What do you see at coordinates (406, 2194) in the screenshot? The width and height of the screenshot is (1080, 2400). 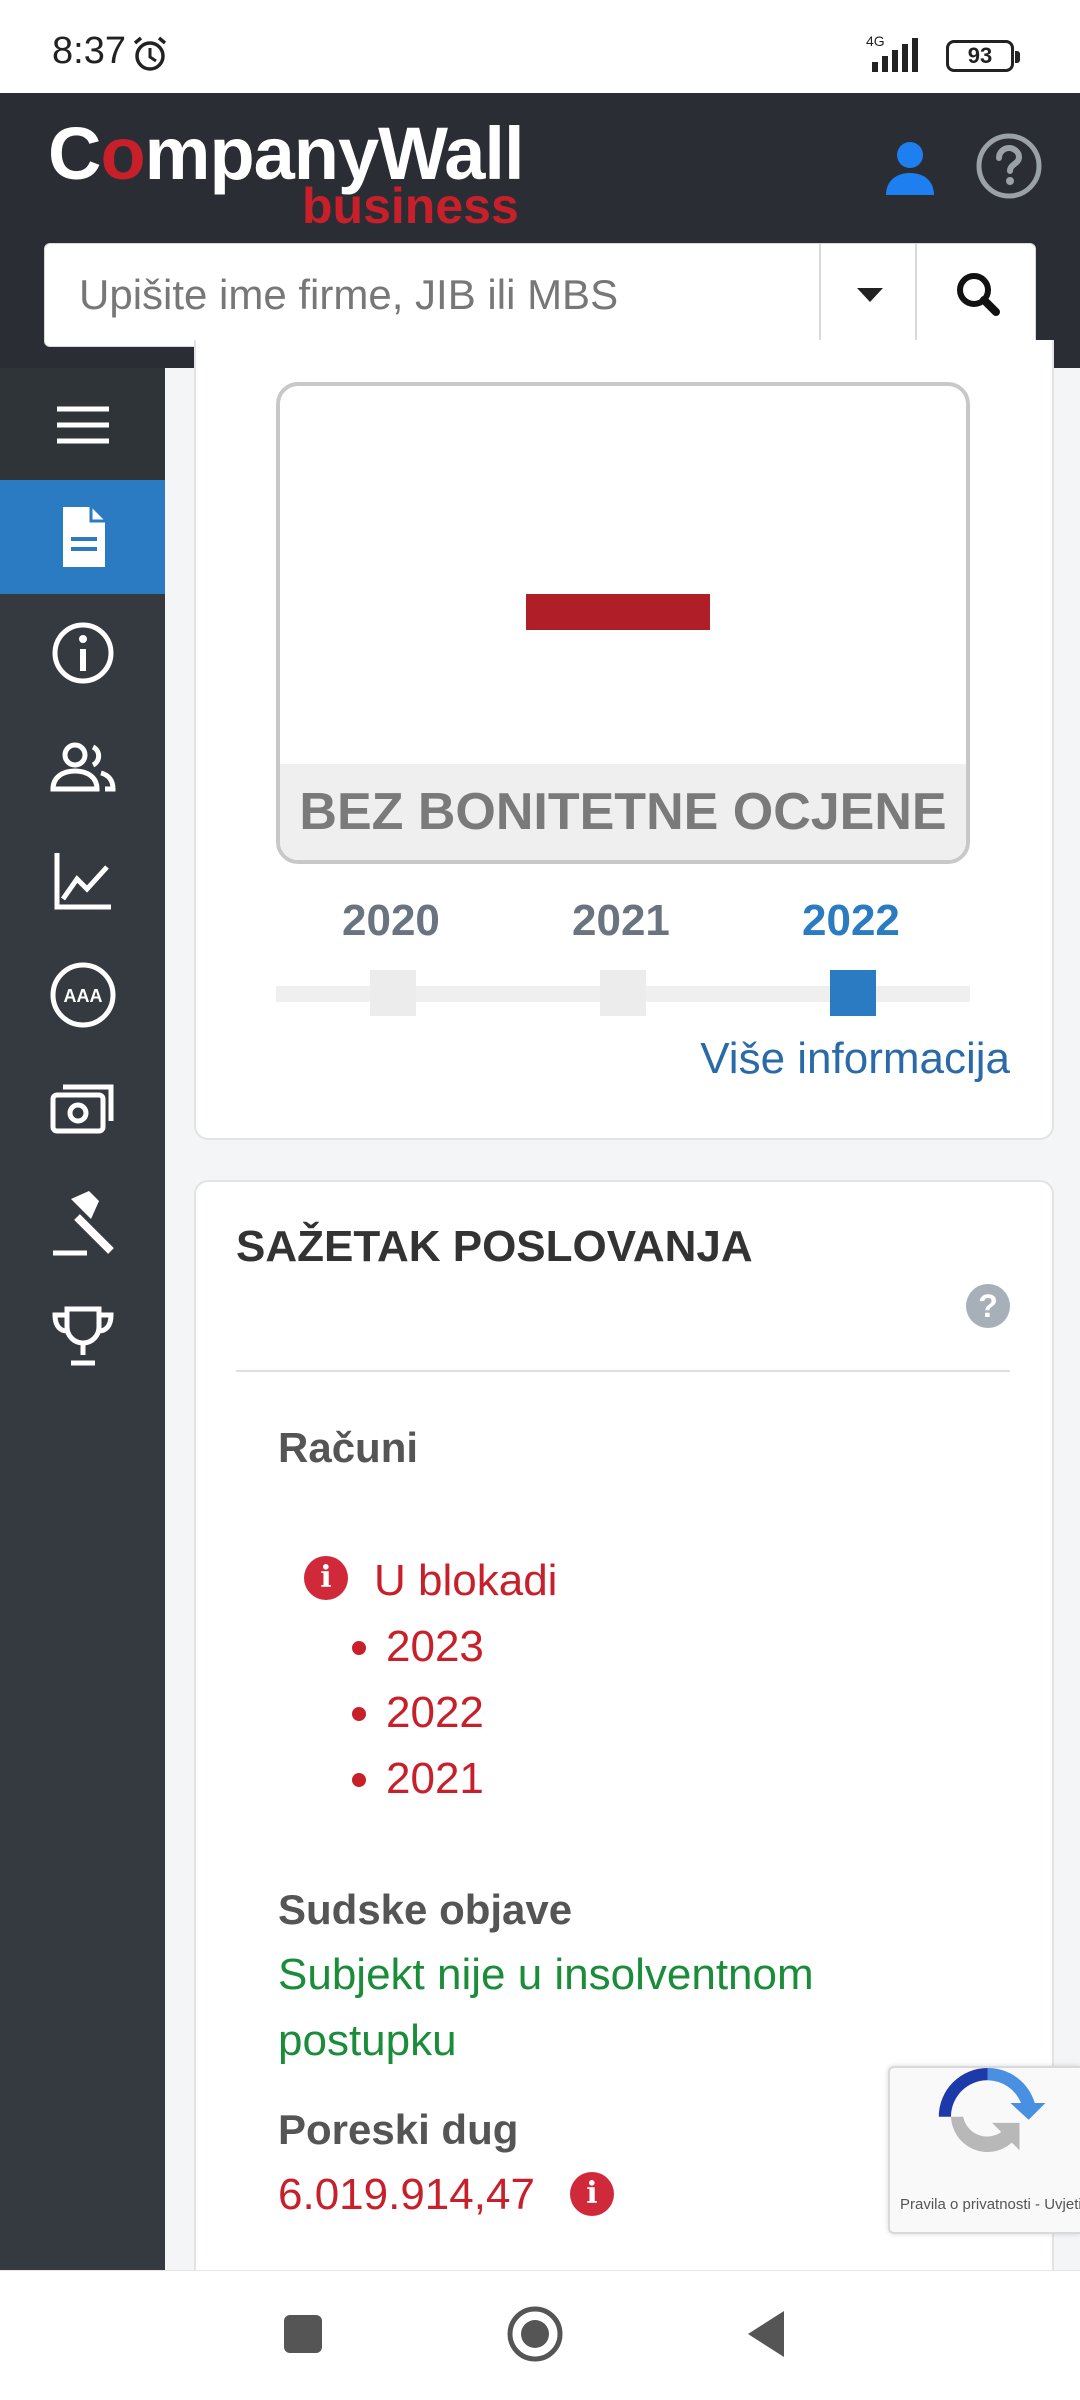 I see `tax-debt-value: 6.019.914,47` at bounding box center [406, 2194].